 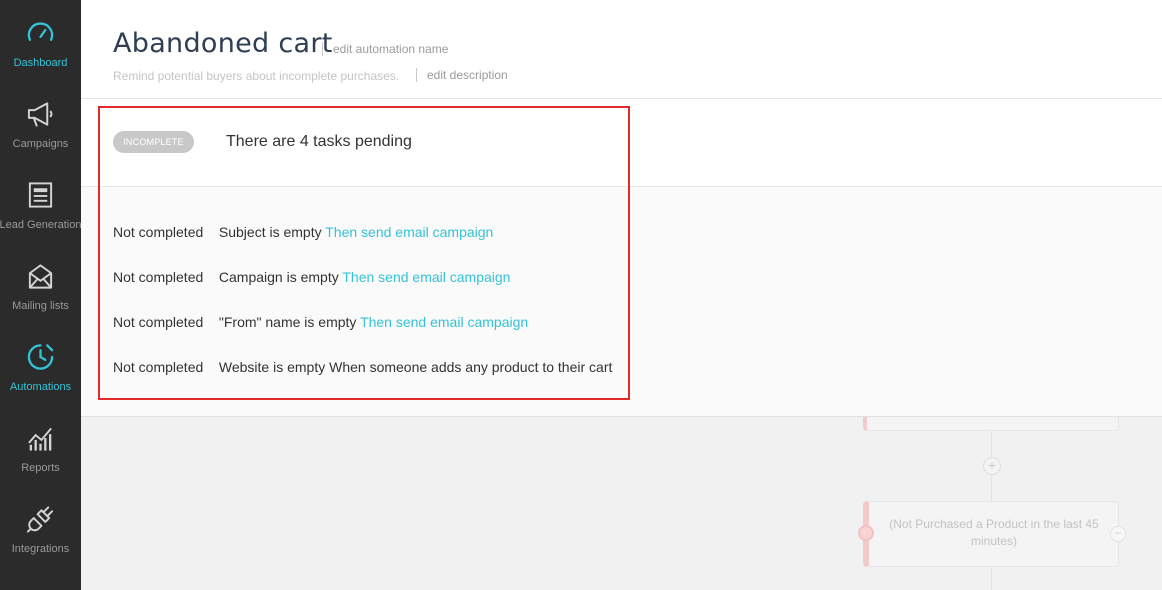 I want to click on task-text: Campaign is empty, so click(x=278, y=277).